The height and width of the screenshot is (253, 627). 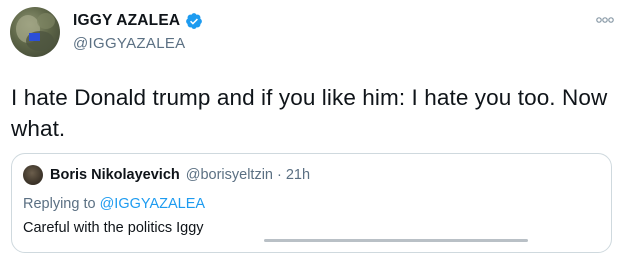 What do you see at coordinates (129, 43) in the screenshot?
I see `author-handle: @IGGYAZALEA` at bounding box center [129, 43].